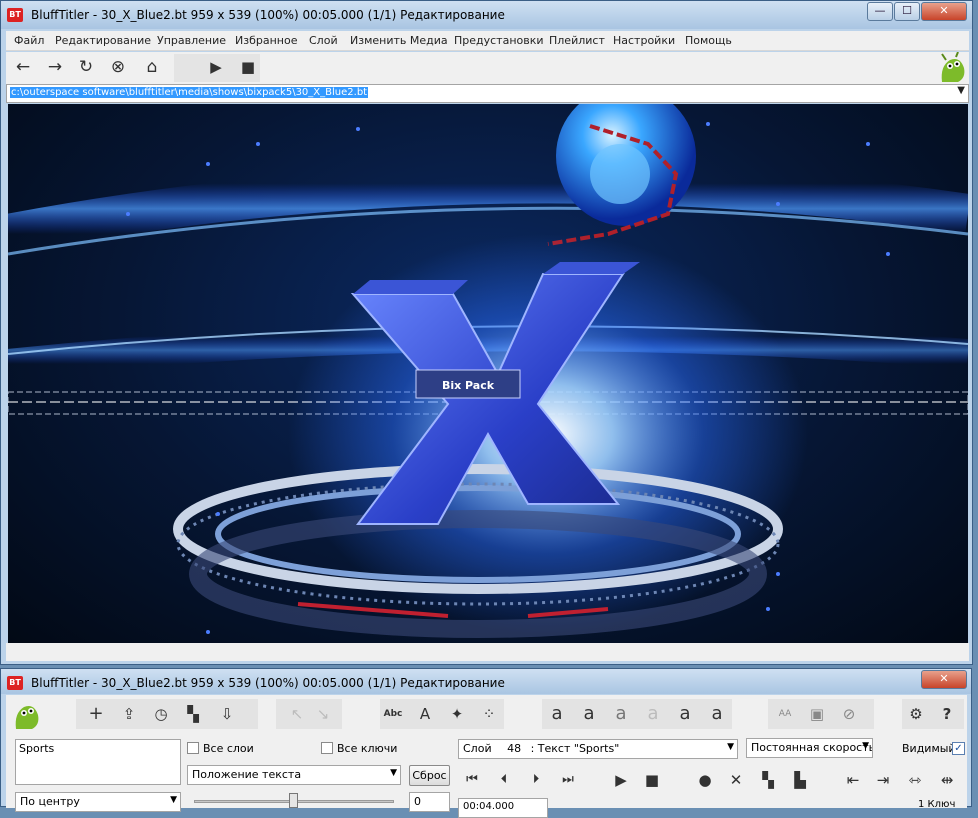 The width and height of the screenshot is (978, 818). What do you see at coordinates (853, 780) in the screenshot?
I see `key-left-icon: ⇤` at bounding box center [853, 780].